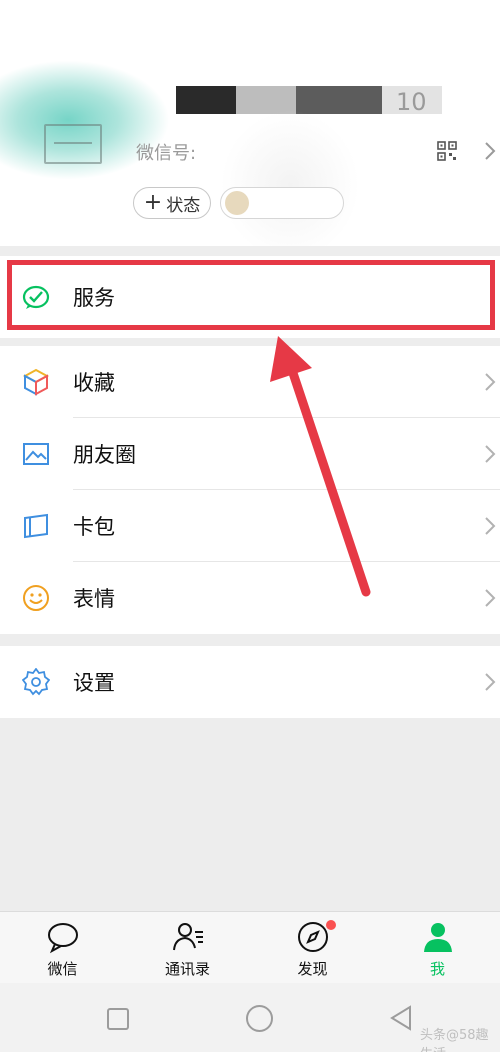 Image resolution: width=500 pixels, height=1052 pixels. What do you see at coordinates (36, 682) in the screenshot?
I see `gear-icon` at bounding box center [36, 682].